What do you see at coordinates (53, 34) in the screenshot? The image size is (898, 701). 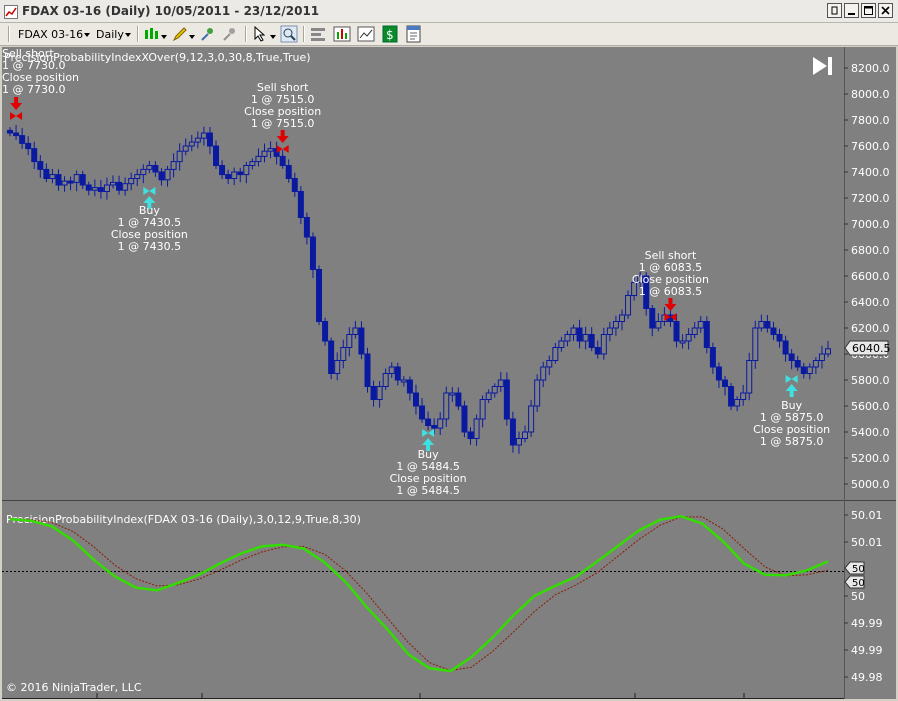 I see `instrument-selector: FDAX 03-16` at bounding box center [53, 34].